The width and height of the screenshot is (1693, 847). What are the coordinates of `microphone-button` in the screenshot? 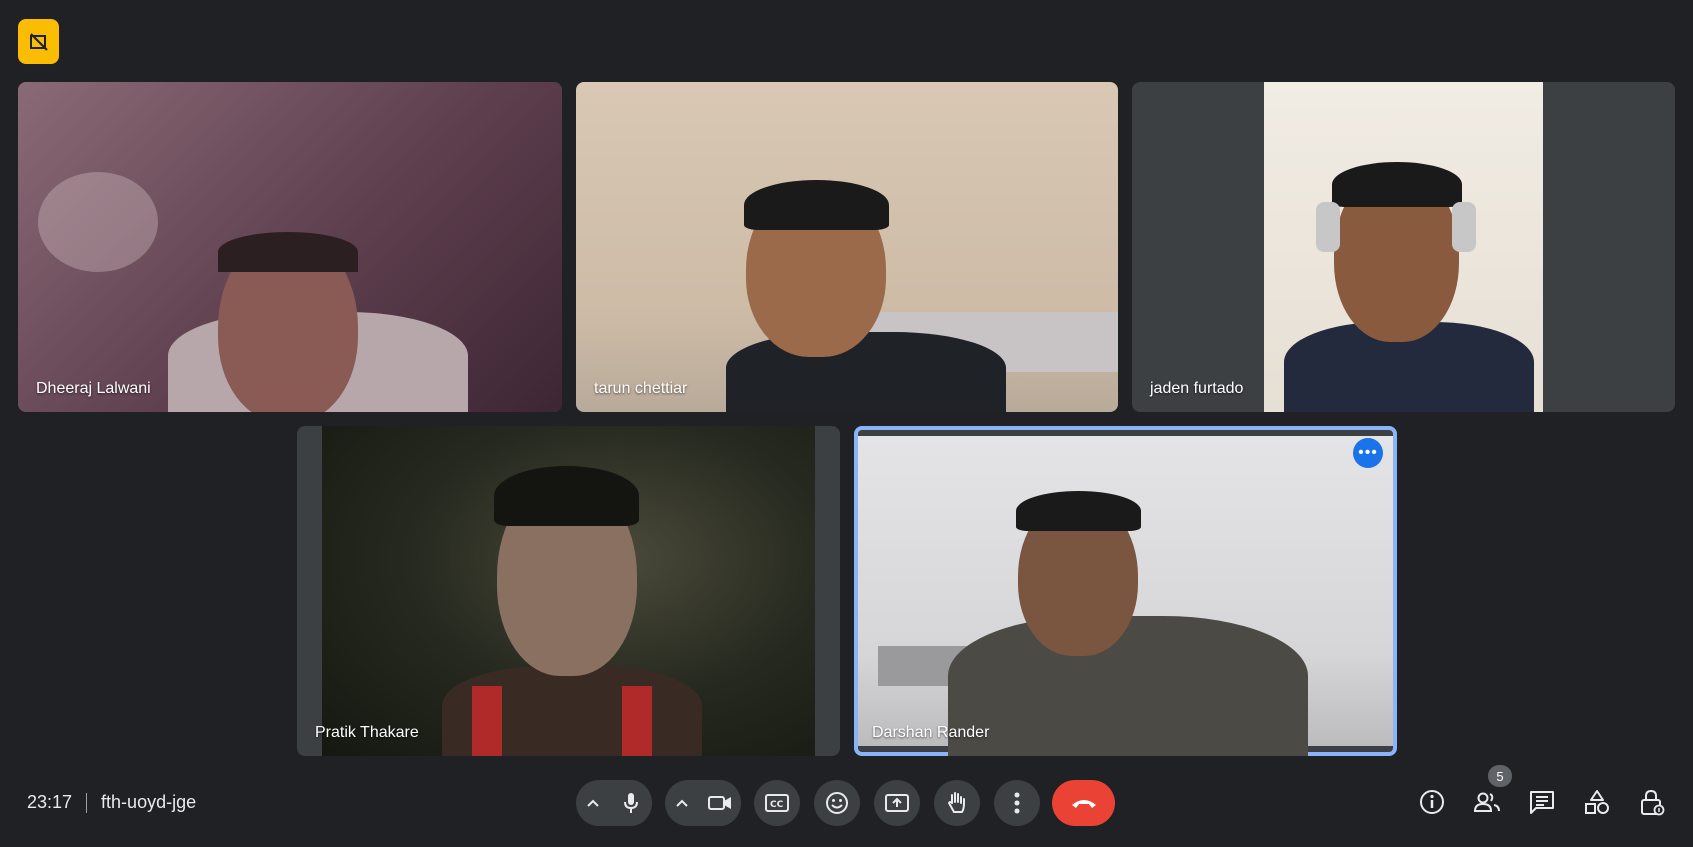 It's located at (631, 803).